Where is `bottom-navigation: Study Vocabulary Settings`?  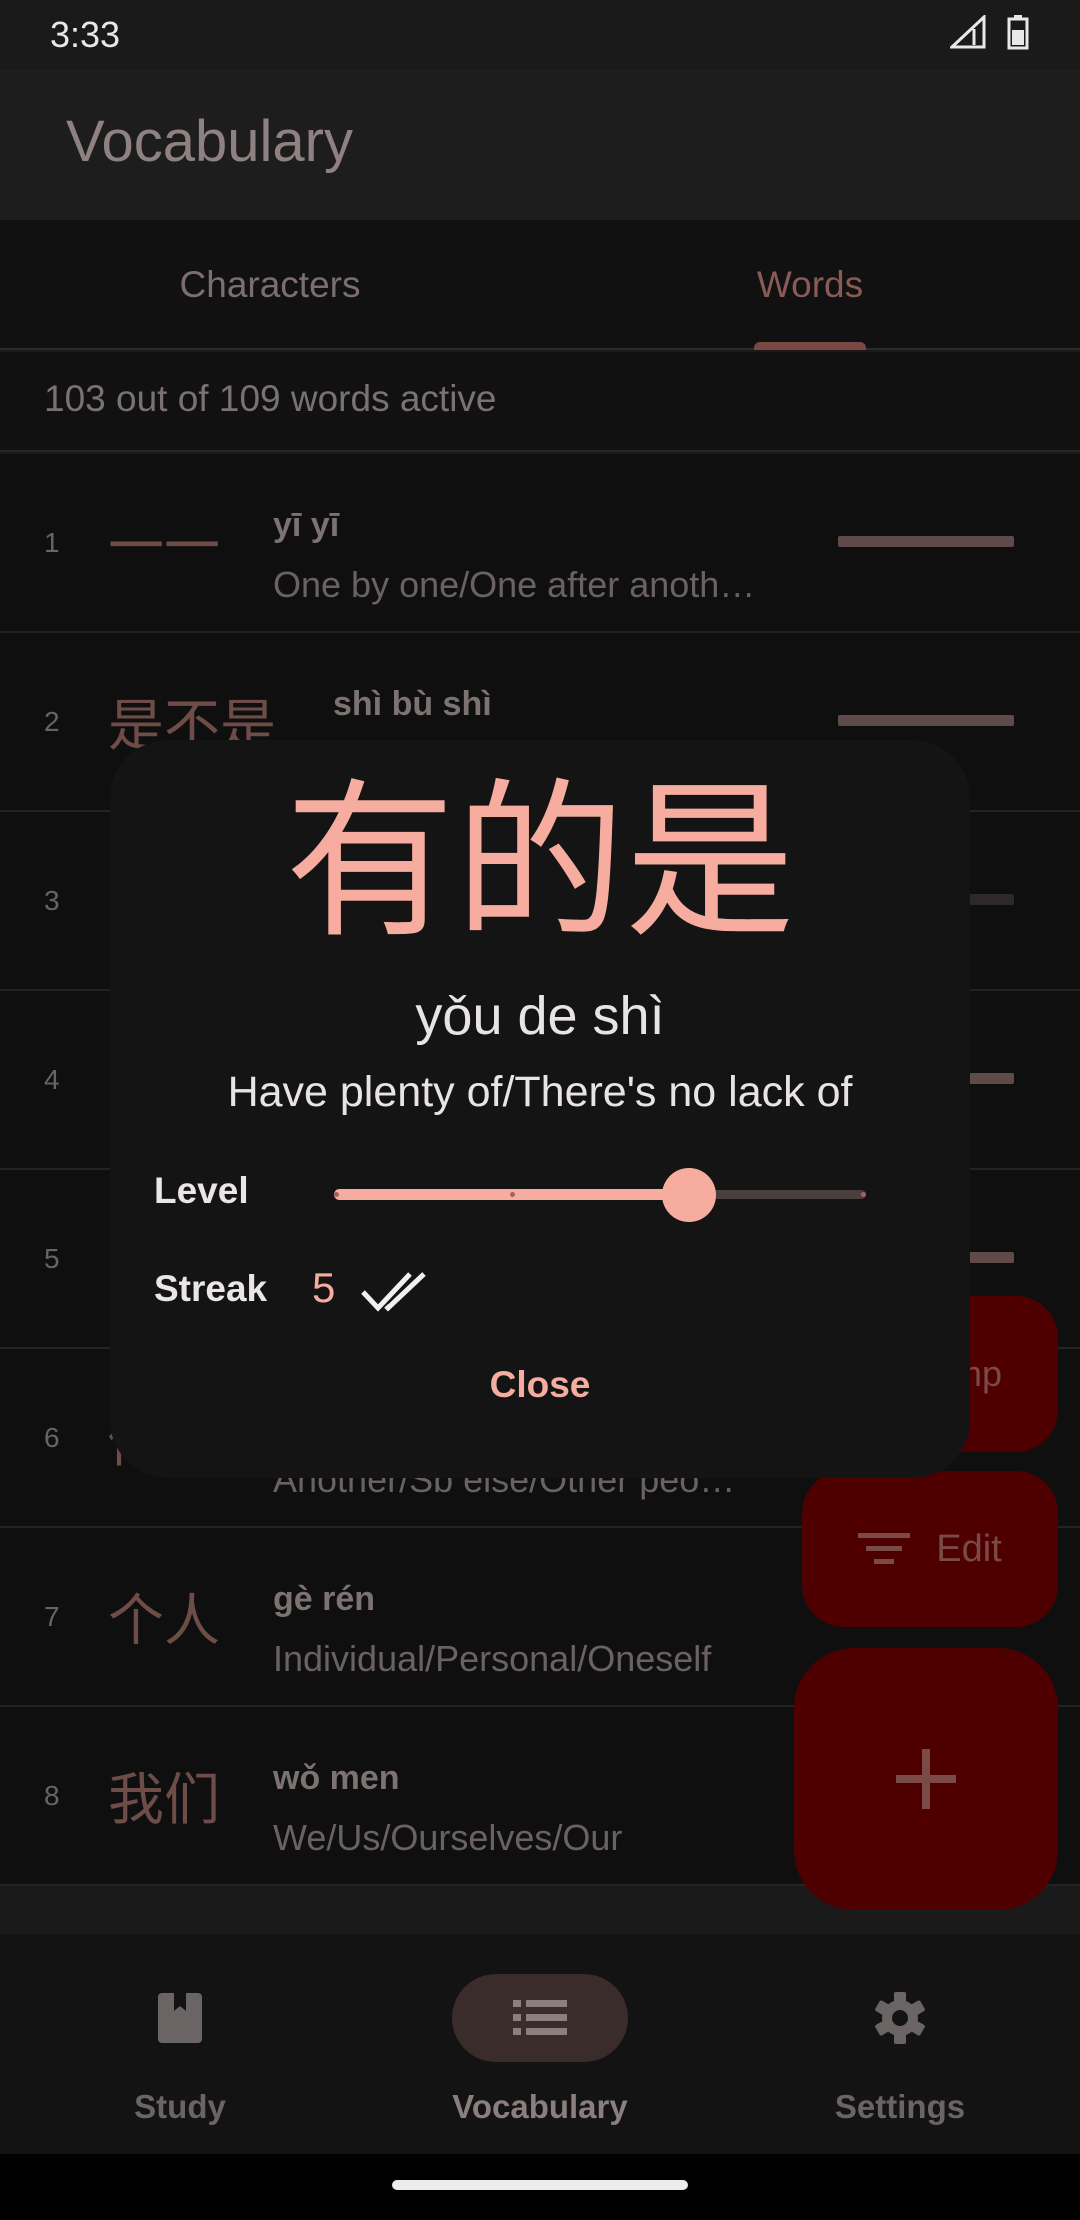 bottom-navigation: Study Vocabulary Settings is located at coordinates (540, 2044).